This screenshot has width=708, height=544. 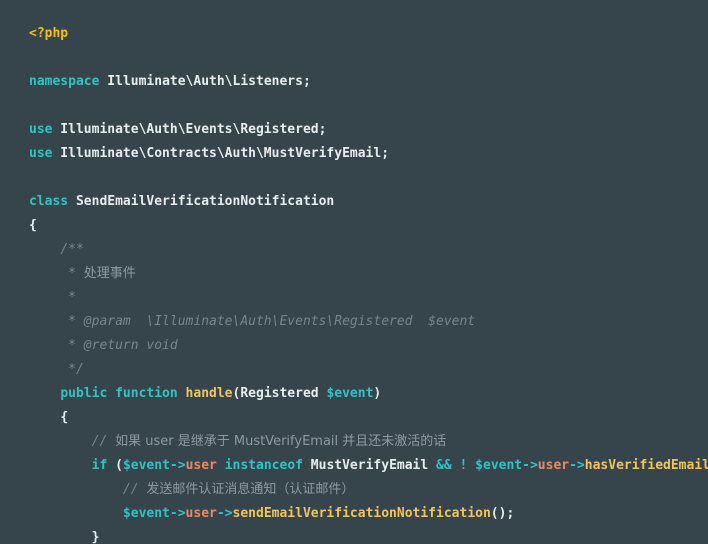 I want to click on code-token-comment-cjk: 处理事件, so click(x=109, y=273).